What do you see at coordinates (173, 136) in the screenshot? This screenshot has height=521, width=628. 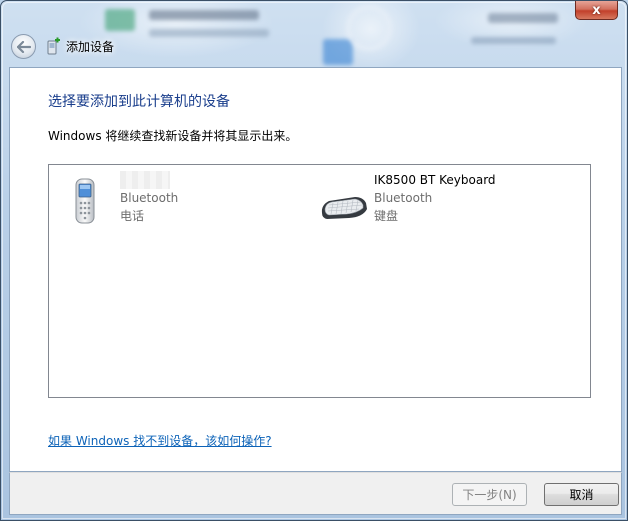 I see `instruction-text: Windows 将继续查找新设备并将其显示出来。` at bounding box center [173, 136].